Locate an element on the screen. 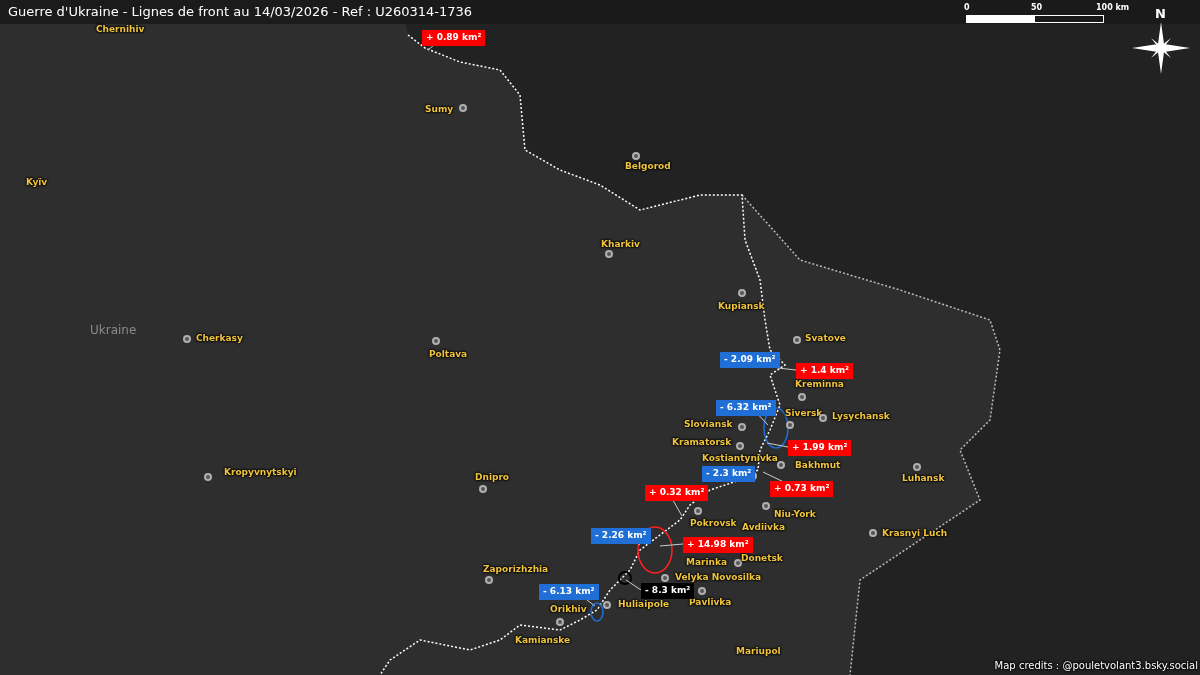  city-label: Kharkiv is located at coordinates (620, 244).